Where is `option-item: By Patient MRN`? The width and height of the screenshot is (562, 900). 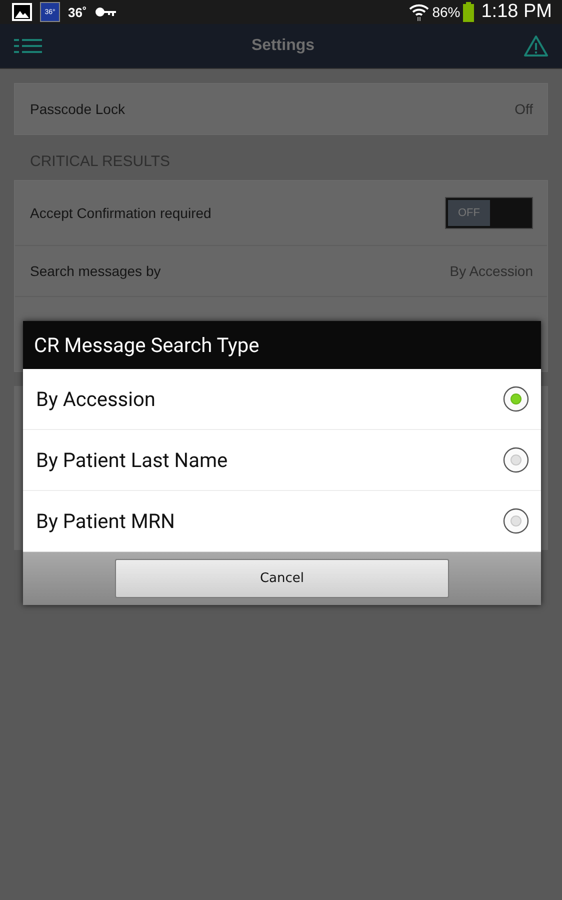 option-item: By Patient MRN is located at coordinates (282, 521).